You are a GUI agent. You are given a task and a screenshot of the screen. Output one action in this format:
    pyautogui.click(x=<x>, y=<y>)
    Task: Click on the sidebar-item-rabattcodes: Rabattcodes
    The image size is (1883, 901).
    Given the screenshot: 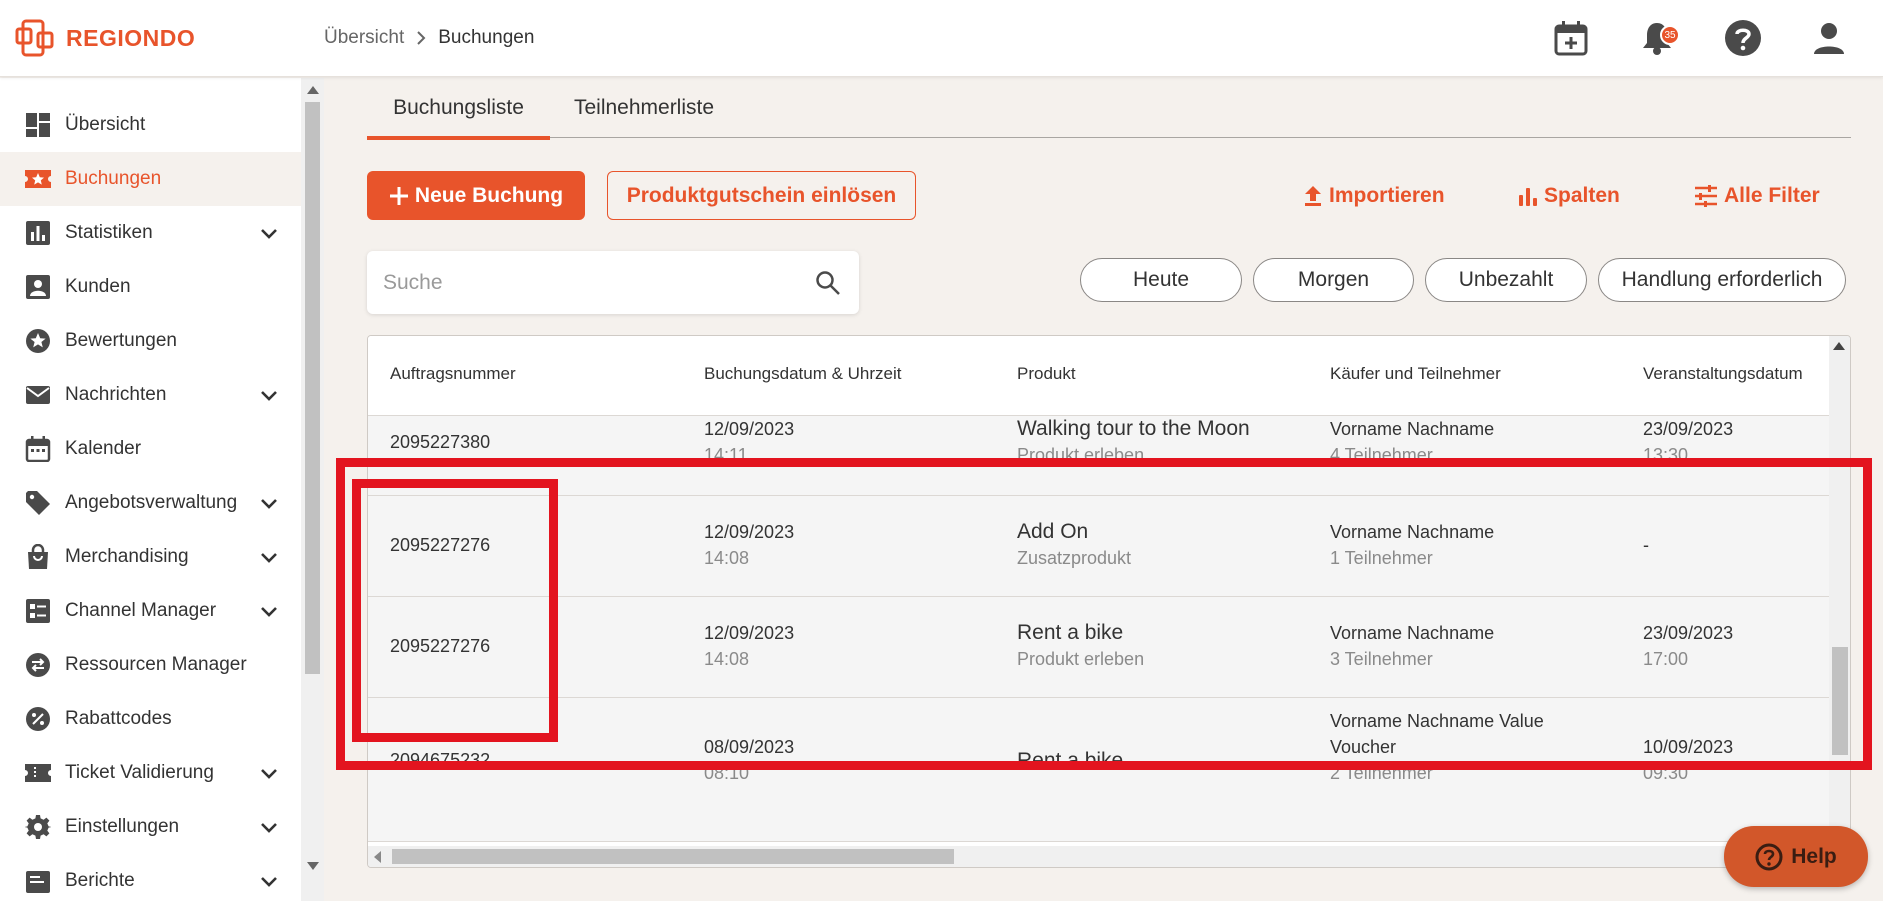 What is the action you would take?
    pyautogui.click(x=150, y=719)
    